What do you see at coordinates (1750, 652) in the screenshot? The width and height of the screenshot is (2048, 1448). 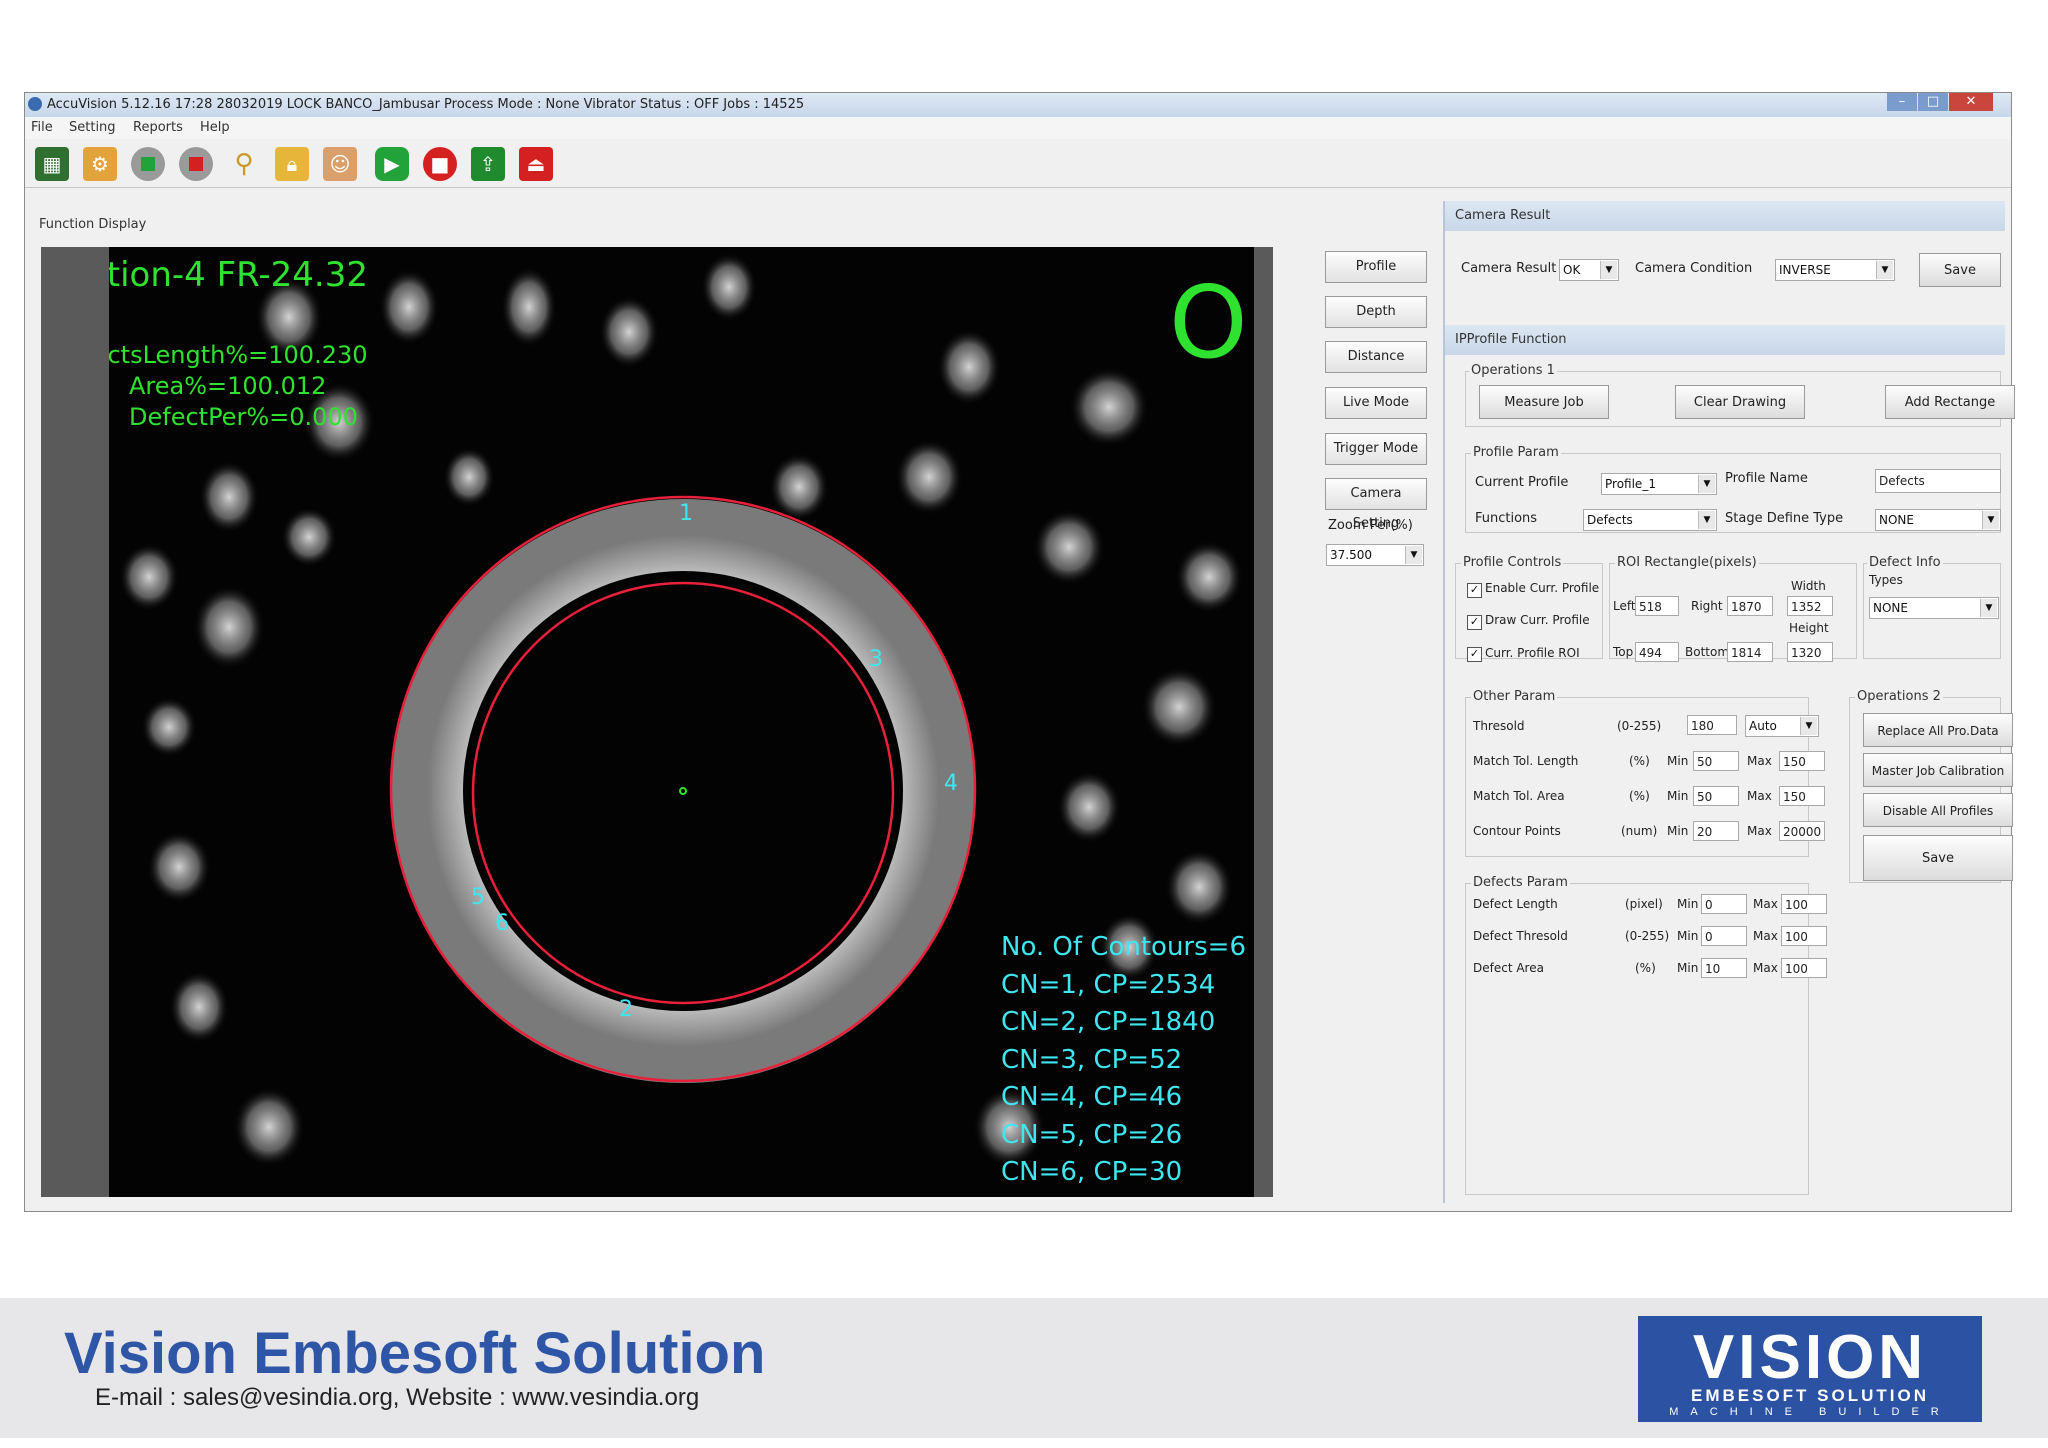 I see `roi-bottom-input: 1814` at bounding box center [1750, 652].